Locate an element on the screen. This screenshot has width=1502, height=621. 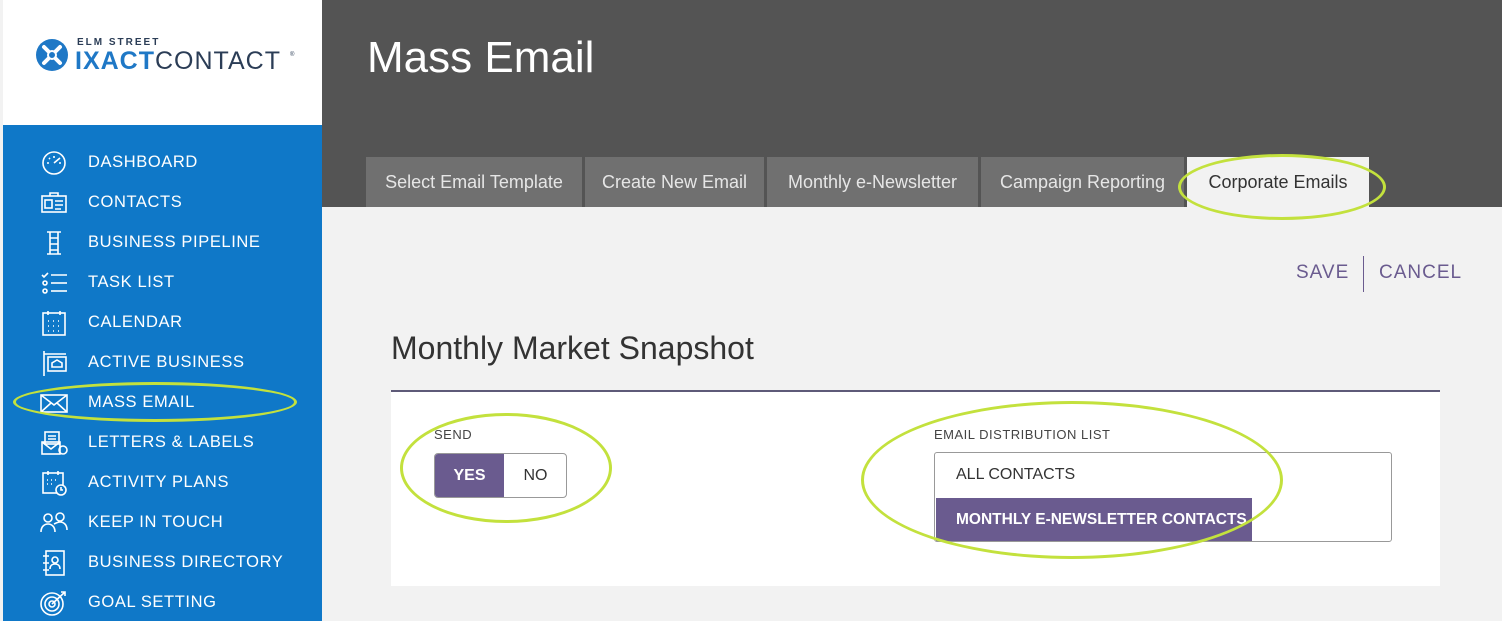
action-divider is located at coordinates (1363, 274).